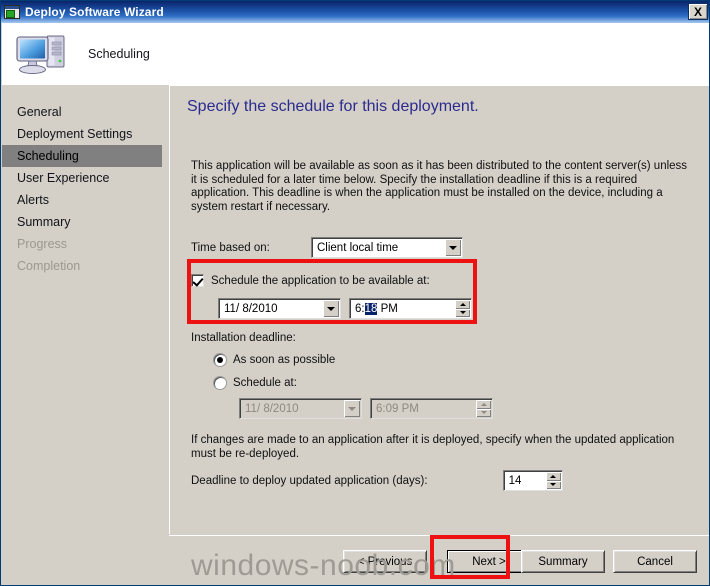 The width and height of the screenshot is (710, 586). Describe the element at coordinates (385, 561) in the screenshot. I see `previous-button: < Previous` at that location.